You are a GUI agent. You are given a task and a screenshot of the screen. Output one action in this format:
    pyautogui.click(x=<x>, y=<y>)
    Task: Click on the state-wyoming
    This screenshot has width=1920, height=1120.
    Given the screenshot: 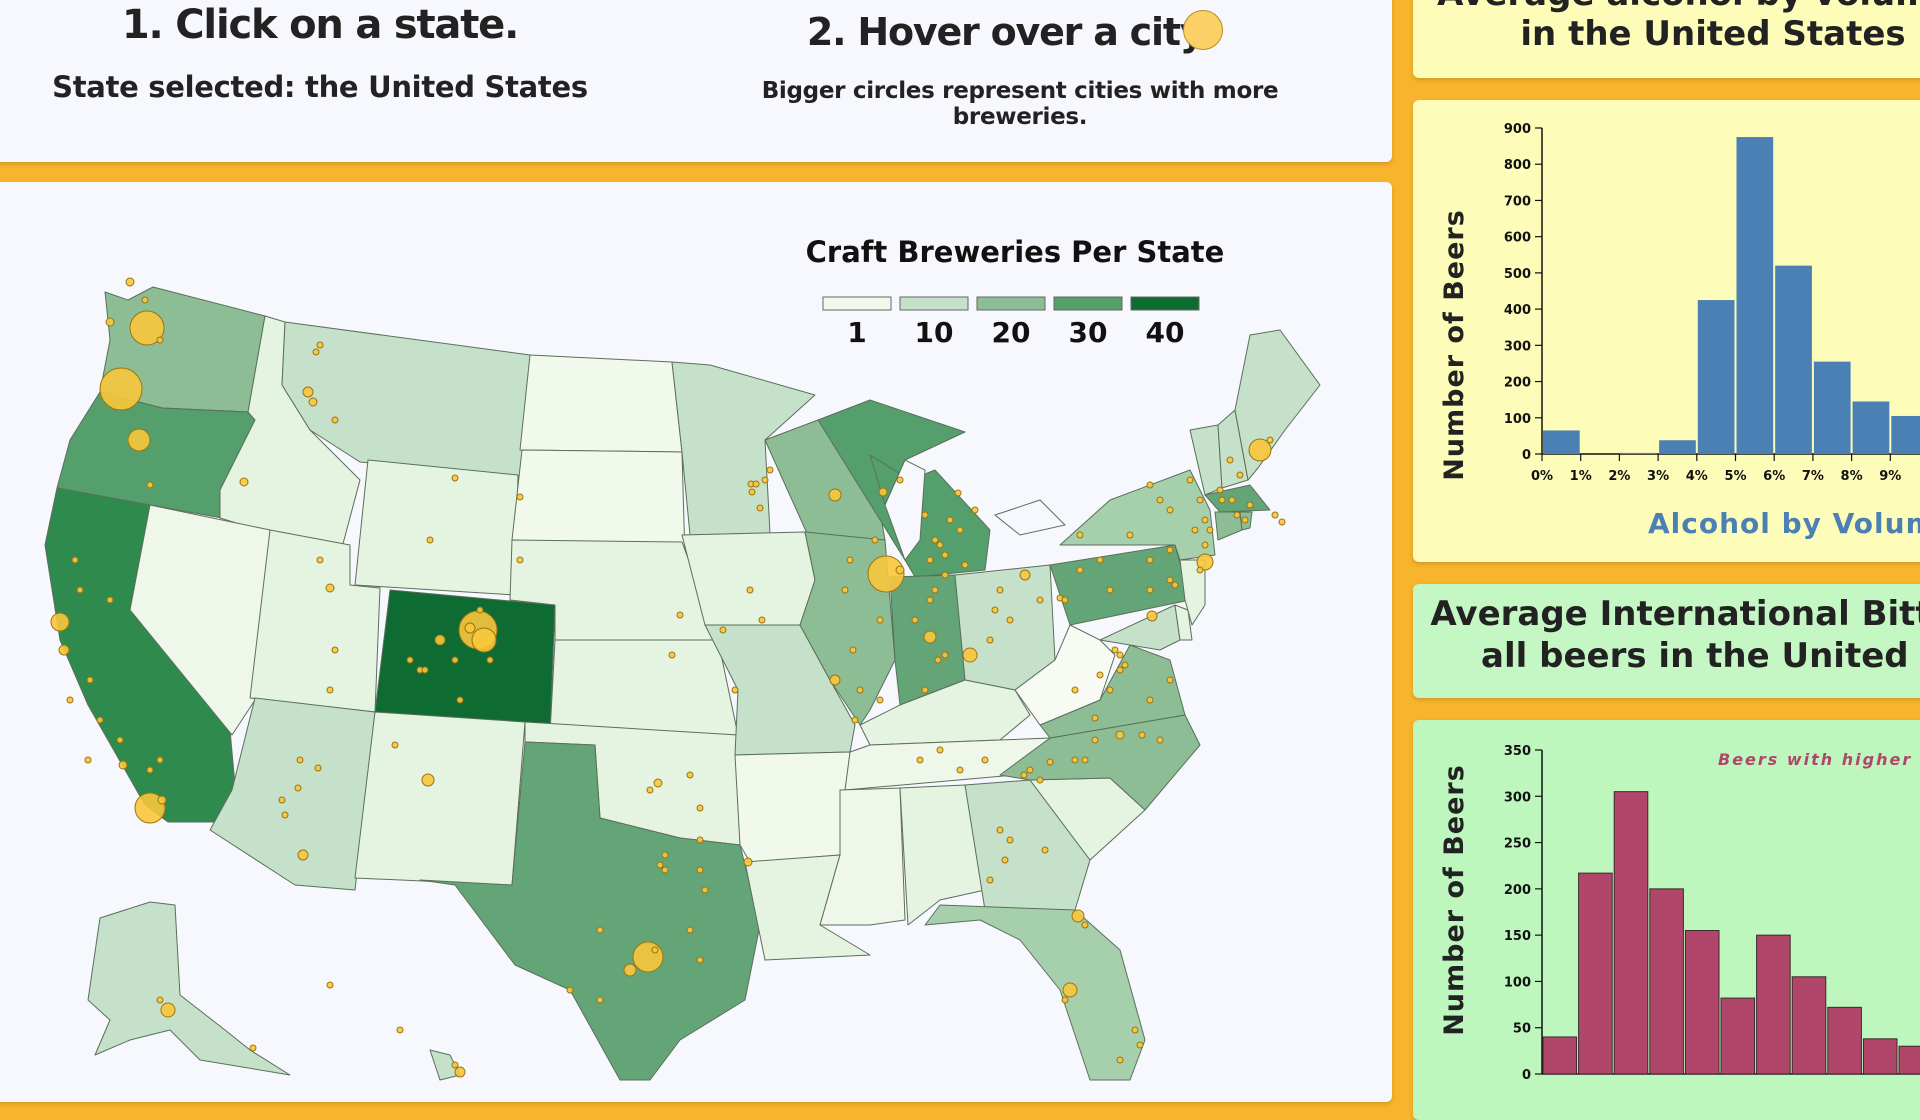 What is the action you would take?
    pyautogui.click(x=436, y=527)
    